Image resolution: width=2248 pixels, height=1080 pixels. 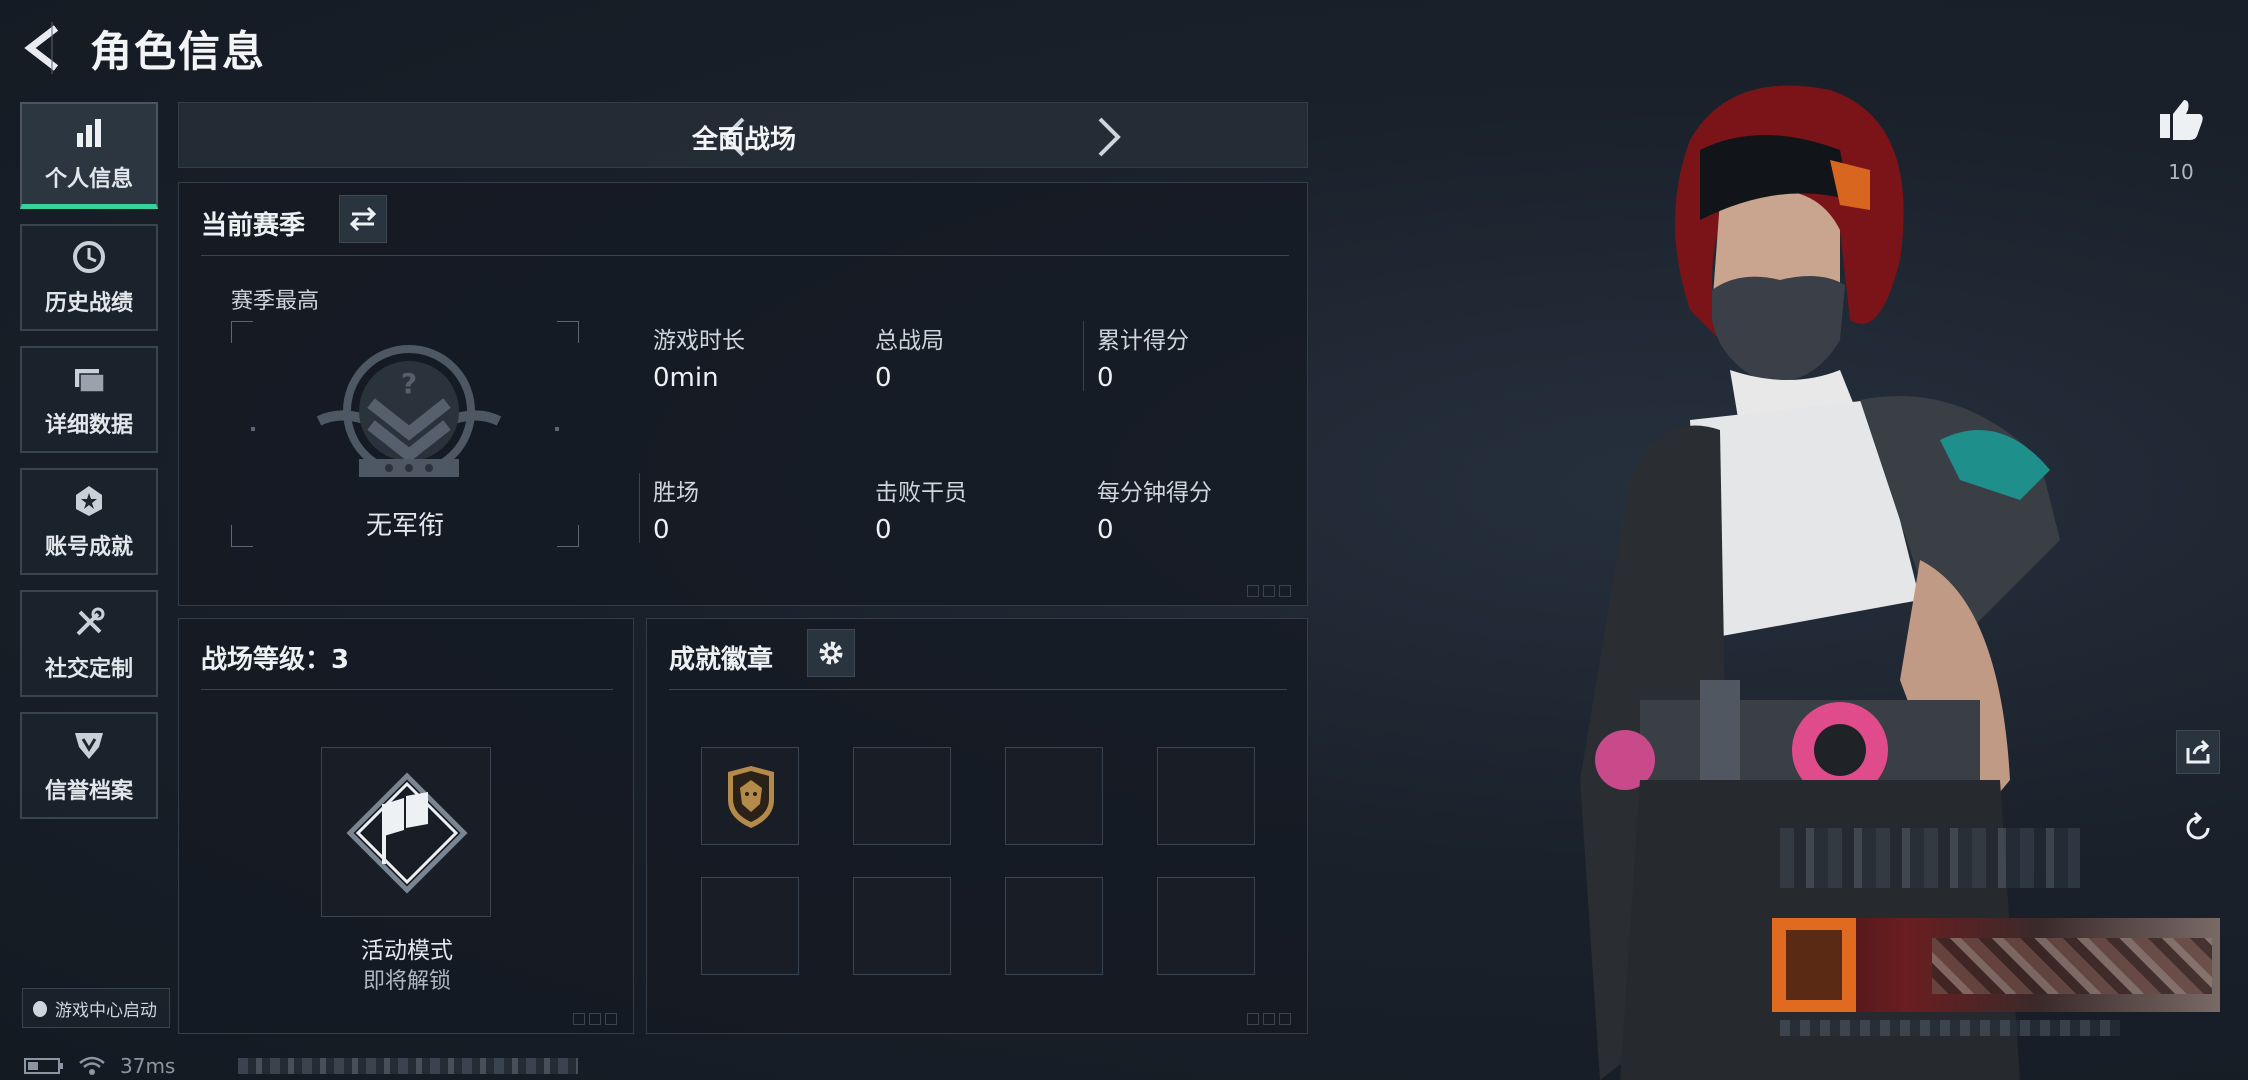 What do you see at coordinates (178, 51) in the screenshot?
I see `page-title: 角色信息` at bounding box center [178, 51].